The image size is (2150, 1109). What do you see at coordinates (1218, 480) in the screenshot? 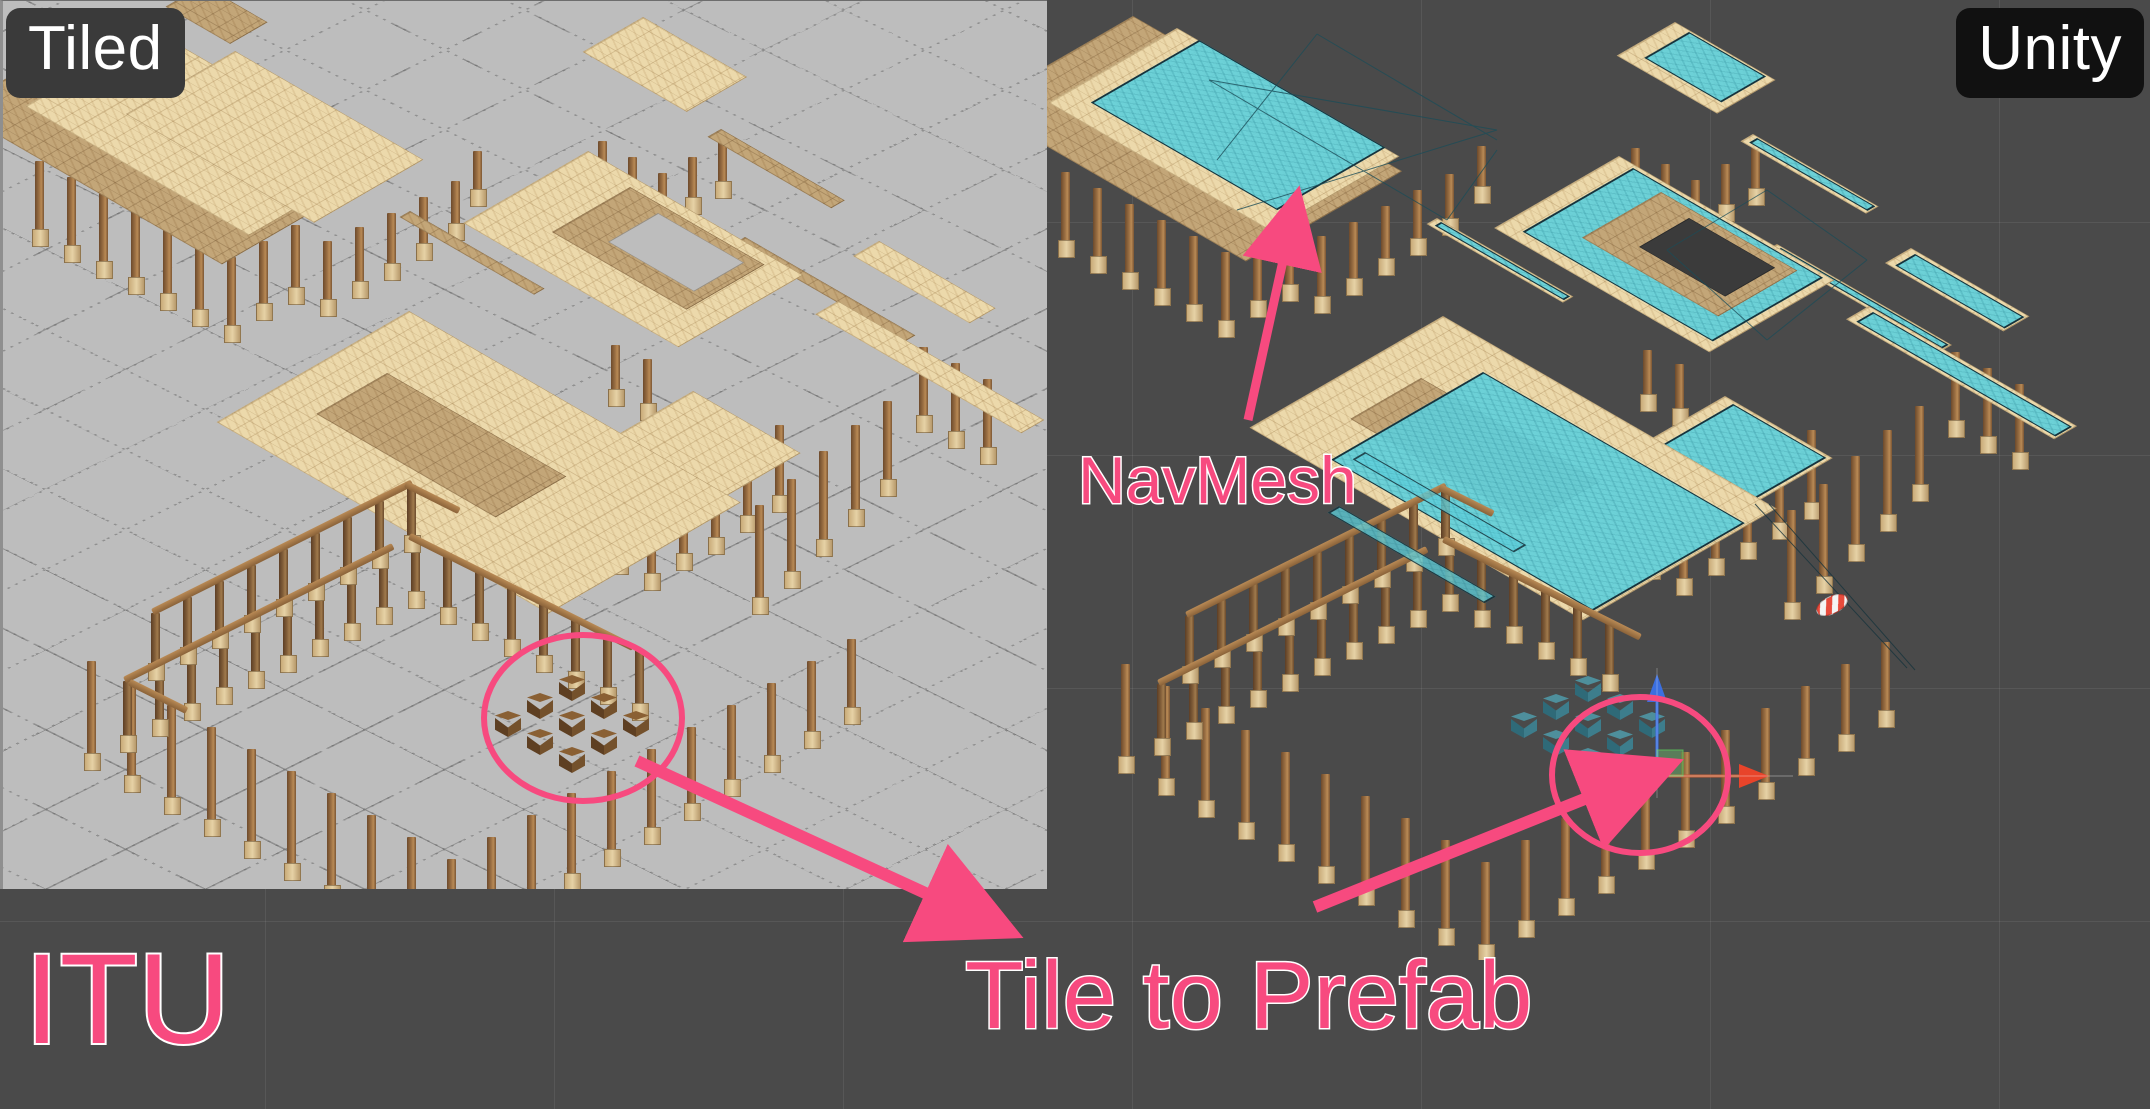
I see `navmesh-caption: NavMesh` at bounding box center [1218, 480].